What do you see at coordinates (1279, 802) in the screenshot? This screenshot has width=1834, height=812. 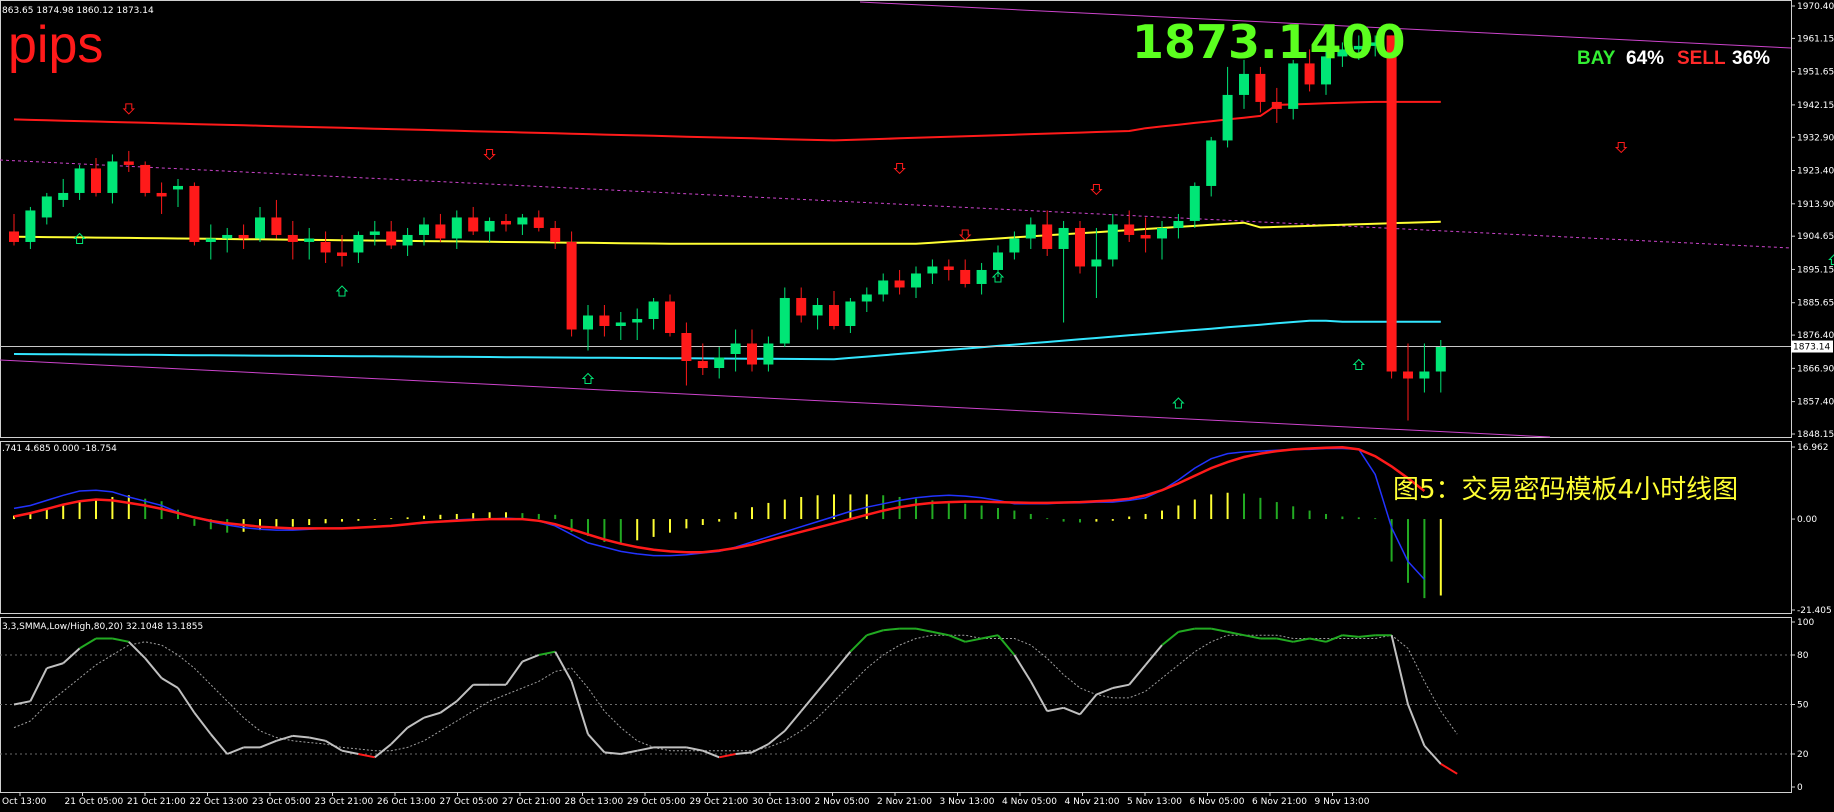 I see `time-tick-label: 6 Nov 21:00` at bounding box center [1279, 802].